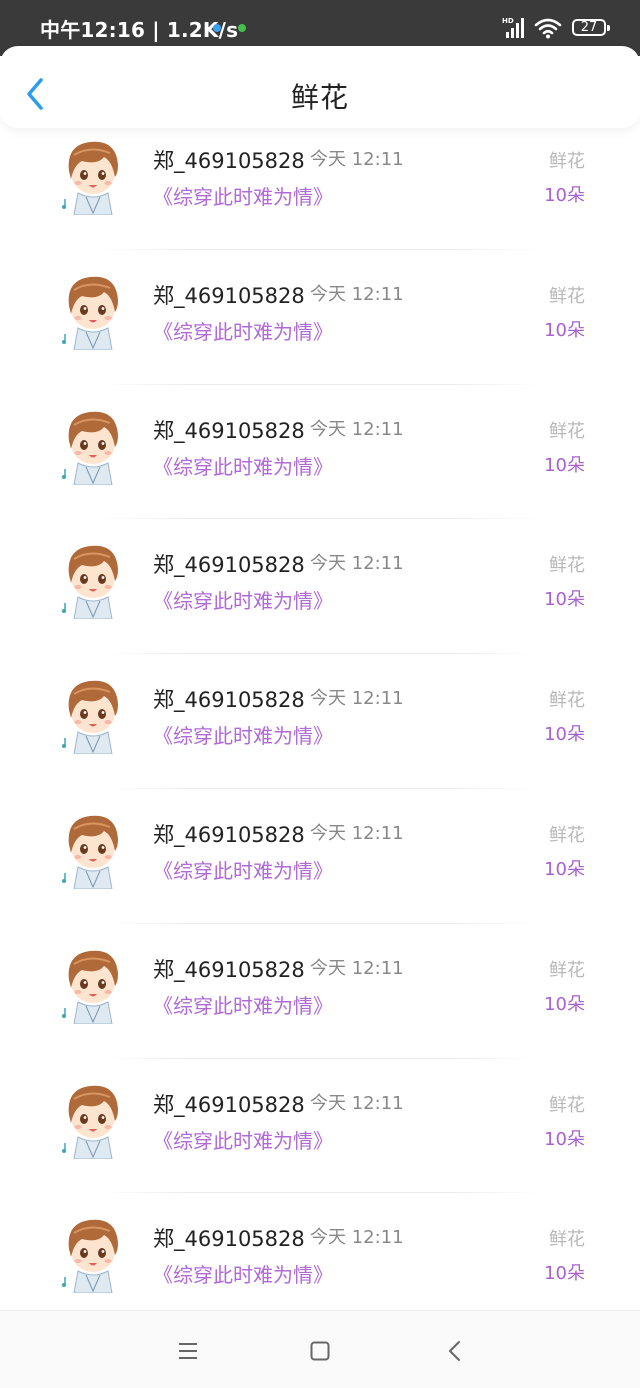 This screenshot has height=1388, width=640. I want to click on status-time-network: 中午12:16 | 1.2K/s, so click(139, 30).